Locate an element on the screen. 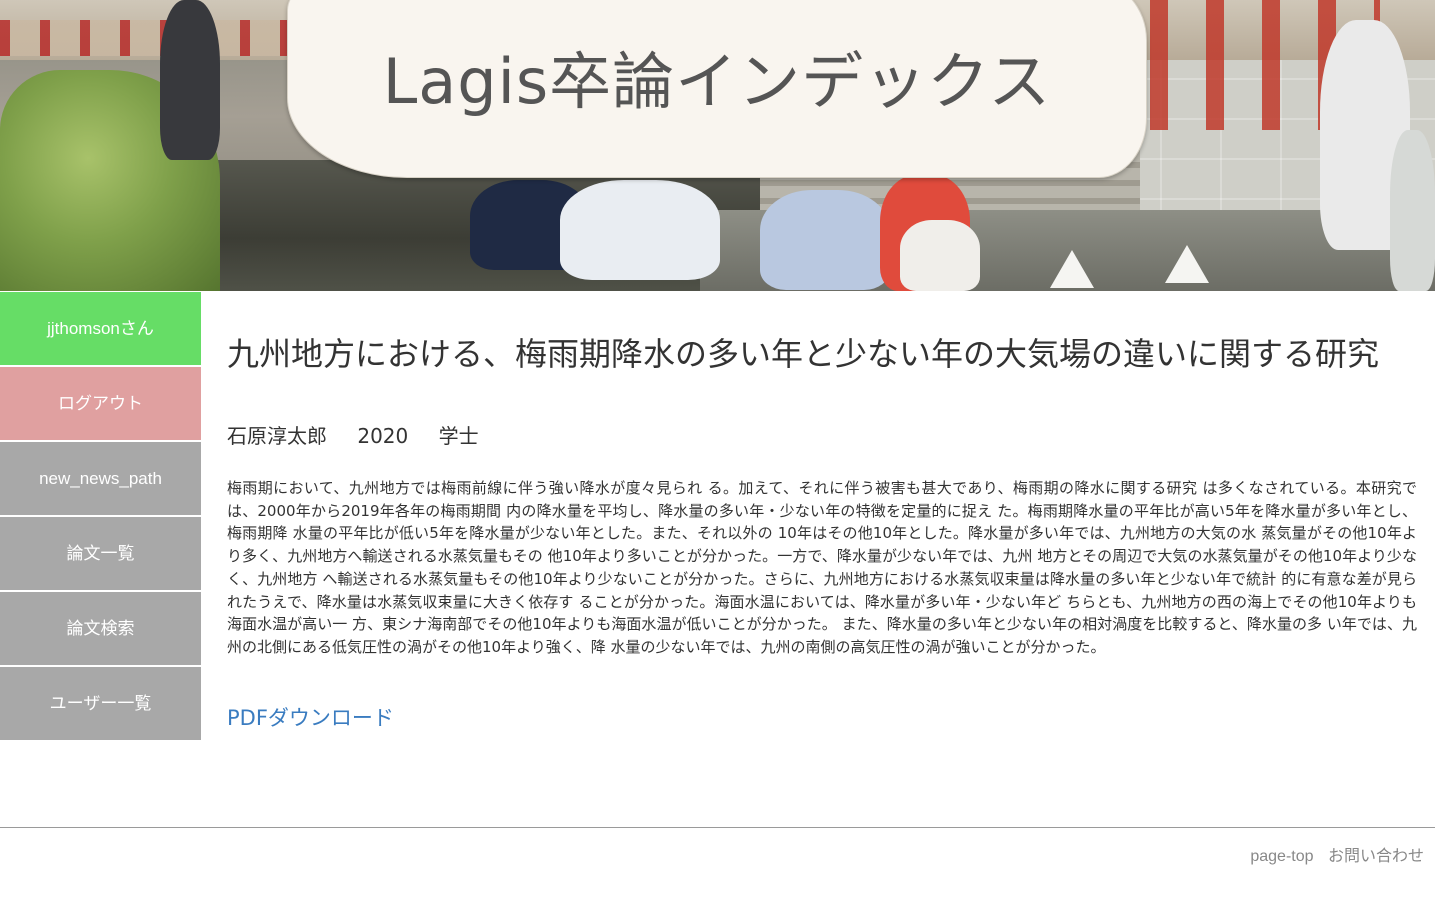 The height and width of the screenshot is (899, 1435). site-title: Lagis卒論インデックス is located at coordinates (717, 76).